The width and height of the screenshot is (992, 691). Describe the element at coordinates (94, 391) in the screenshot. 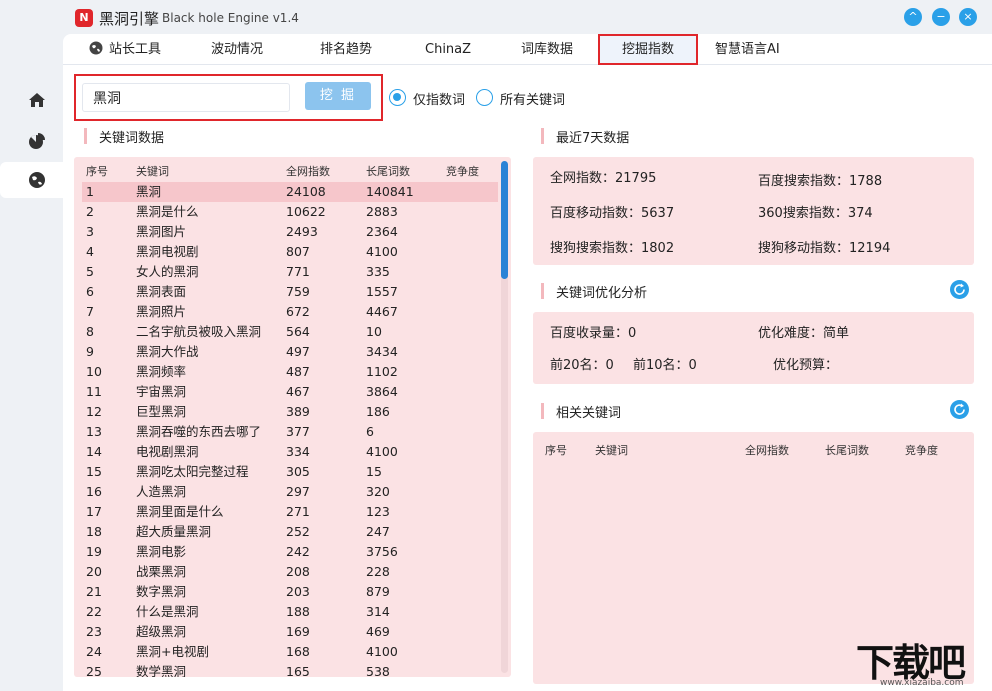

I see `row-index: 11` at that location.